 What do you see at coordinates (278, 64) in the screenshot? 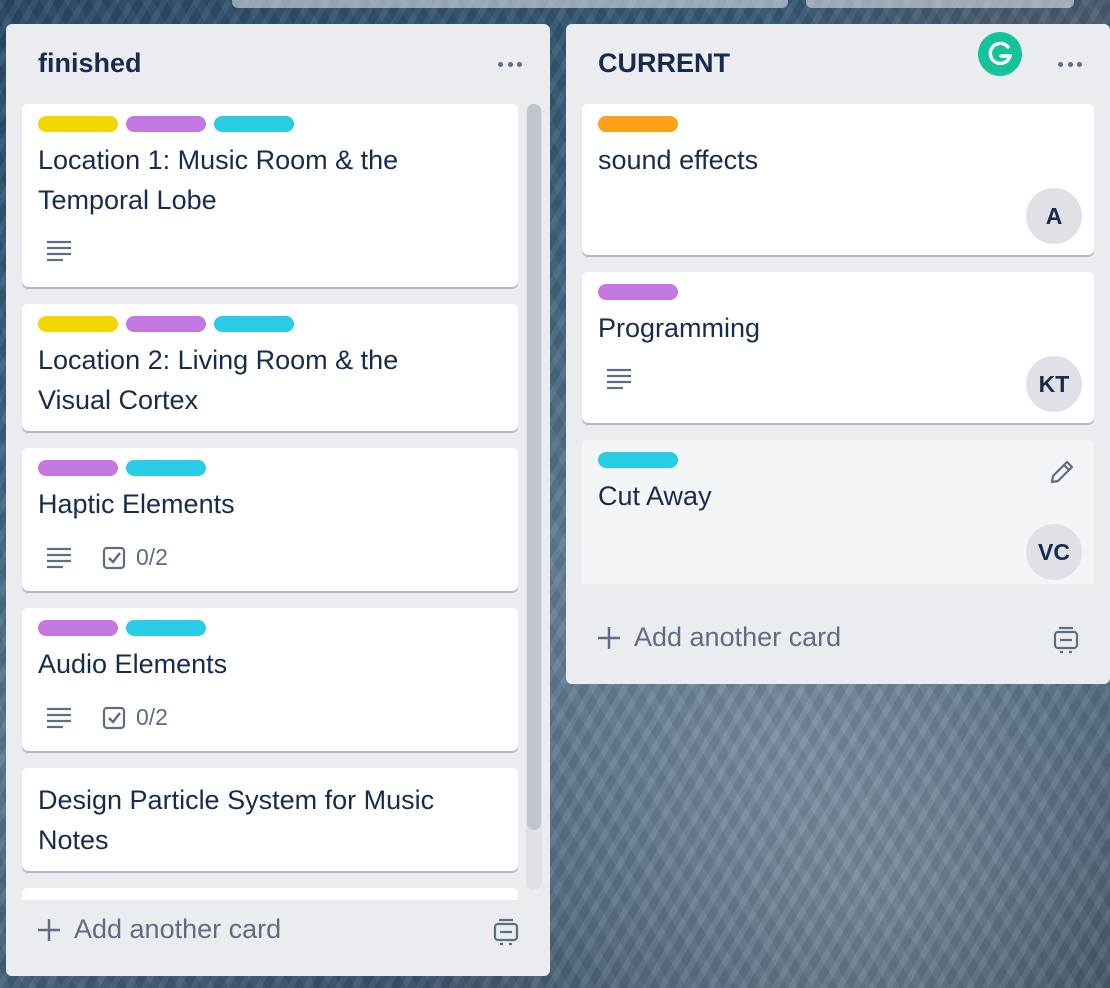
I see `list-header: finished` at bounding box center [278, 64].